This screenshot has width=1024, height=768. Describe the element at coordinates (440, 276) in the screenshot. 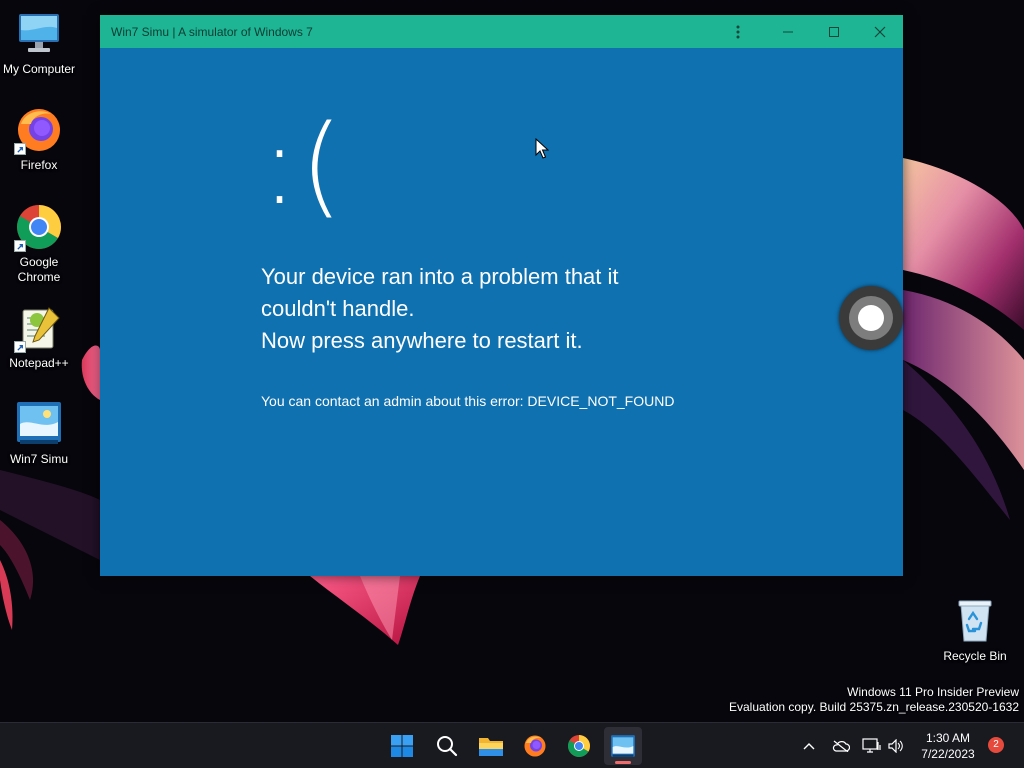

I see `bsod-message-line: Your device ran into a problem that it` at that location.